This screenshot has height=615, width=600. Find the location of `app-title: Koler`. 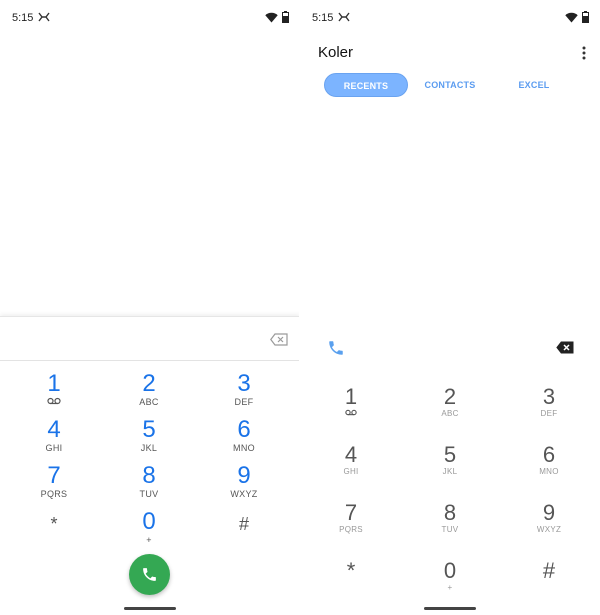

app-title: Koler is located at coordinates (336, 52).